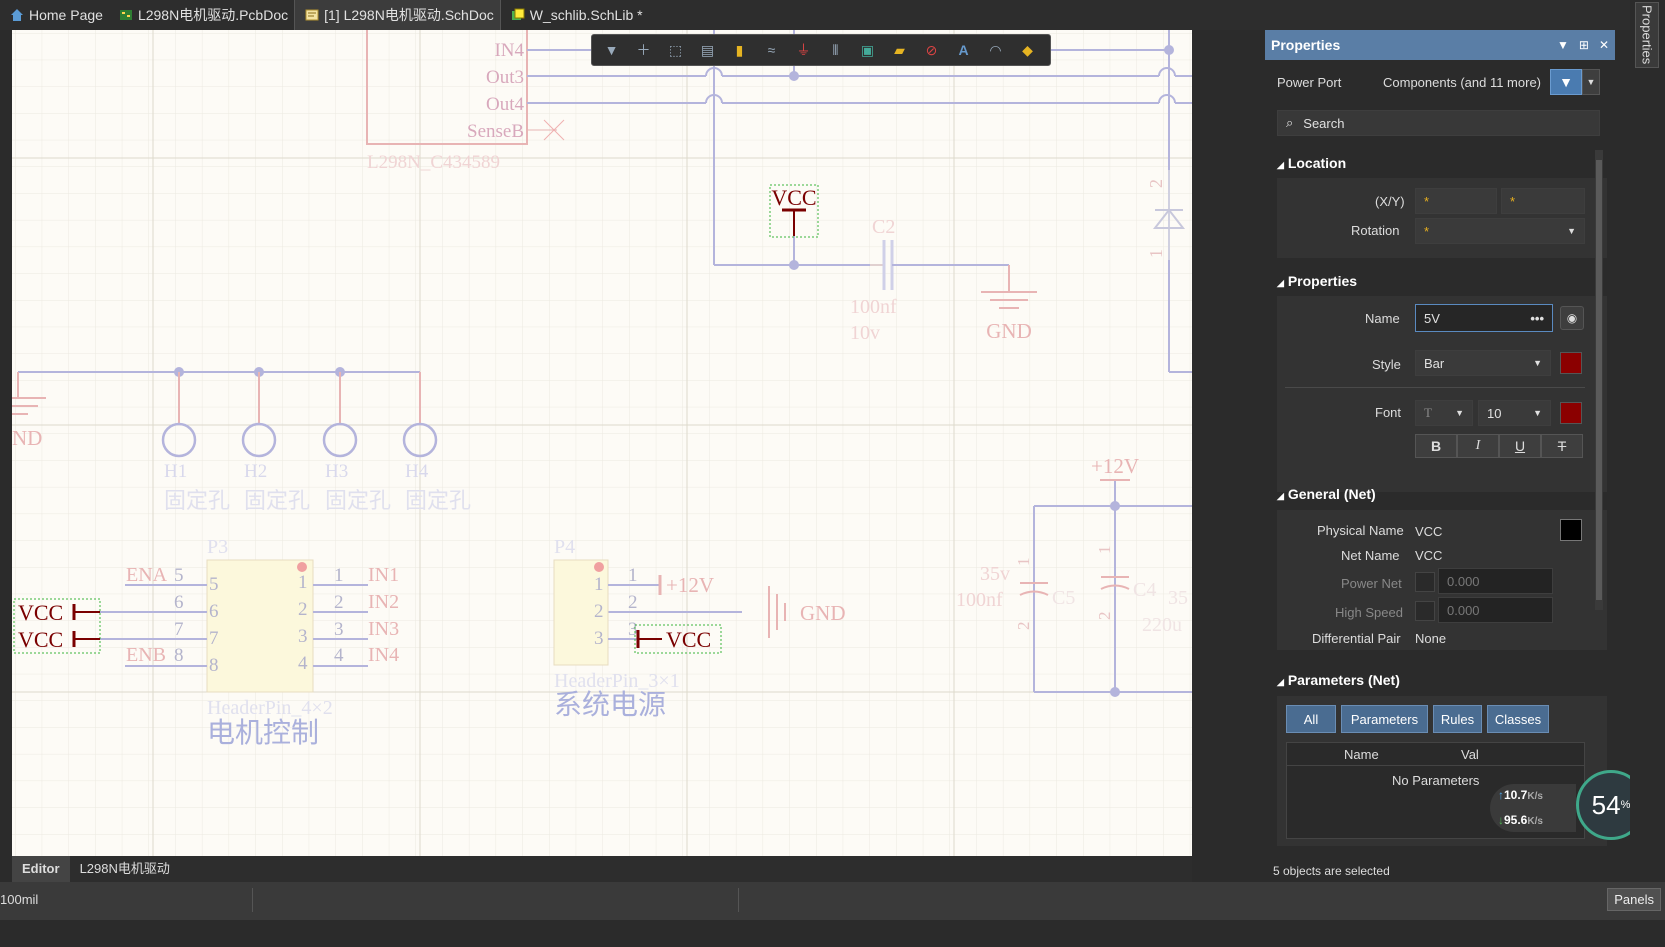 The width and height of the screenshot is (1665, 947). I want to click on p3-pin: 1, so click(339, 575).